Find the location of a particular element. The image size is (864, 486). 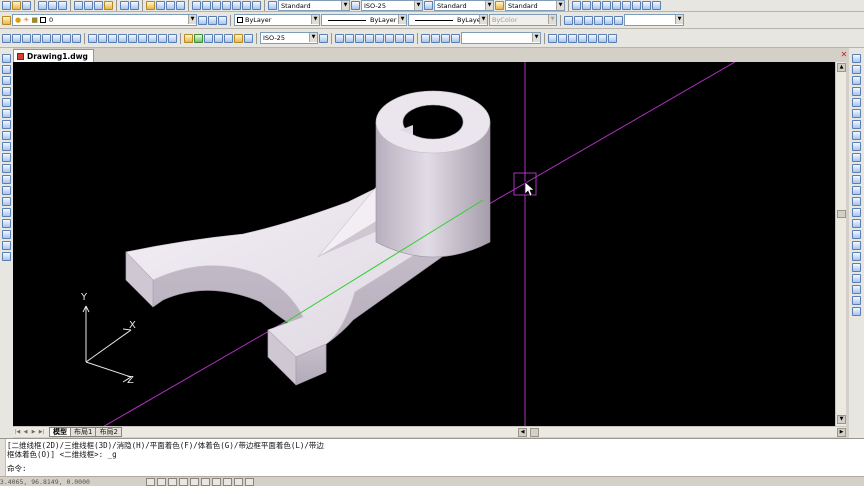

dim-style-button-icon is located at coordinates (323, 38).